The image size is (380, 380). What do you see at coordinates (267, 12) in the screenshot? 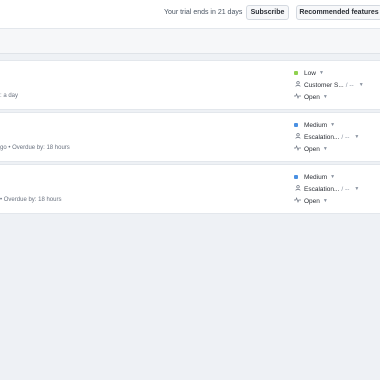
I see `subscribe-button: Subscribe` at bounding box center [267, 12].